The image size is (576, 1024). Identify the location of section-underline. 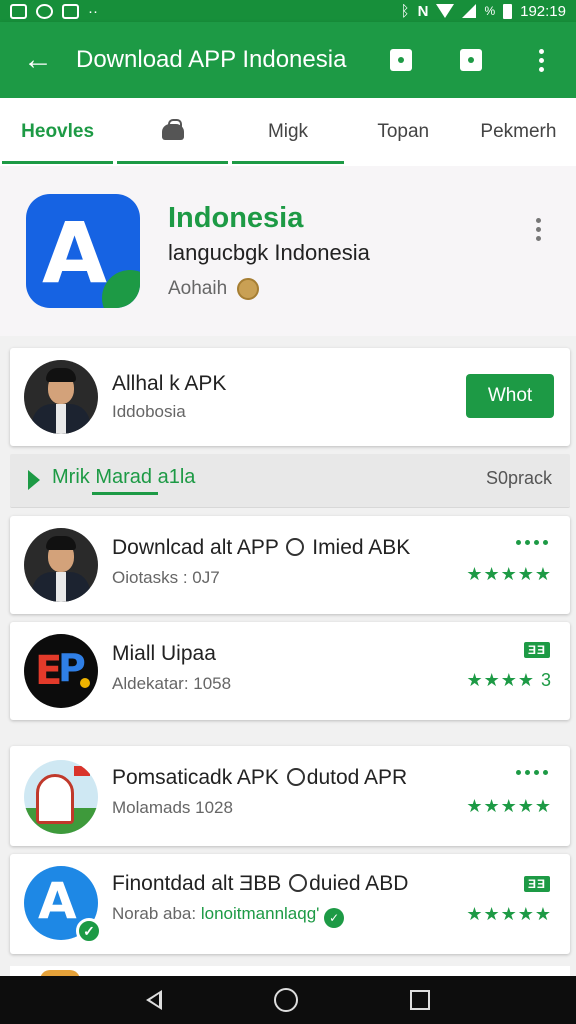
(125, 493).